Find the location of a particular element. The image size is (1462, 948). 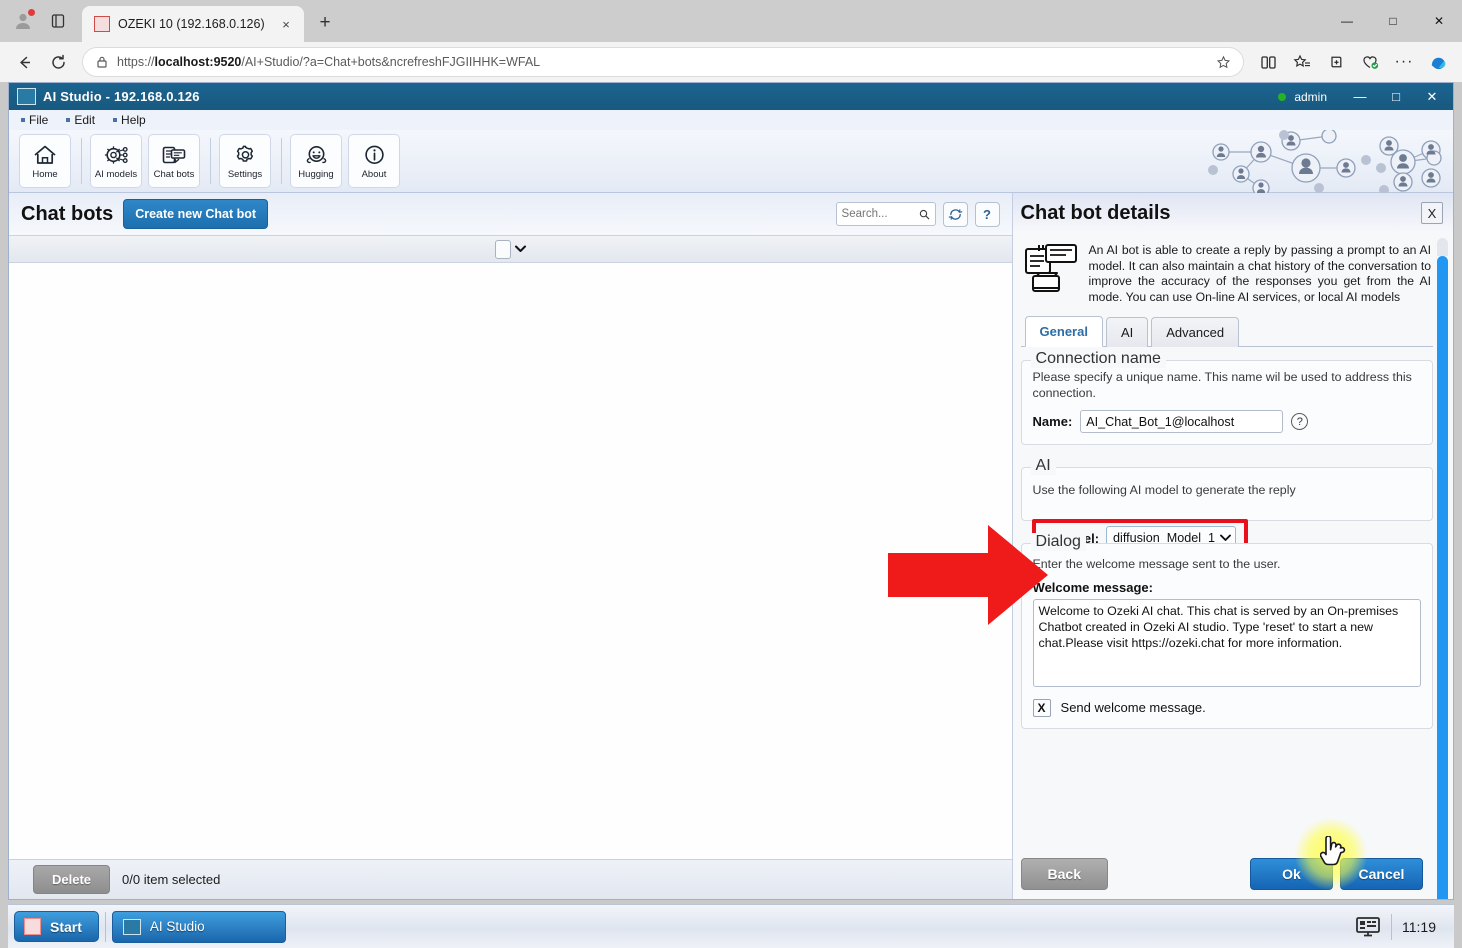

scrollbar-thumb is located at coordinates (1442, 577).